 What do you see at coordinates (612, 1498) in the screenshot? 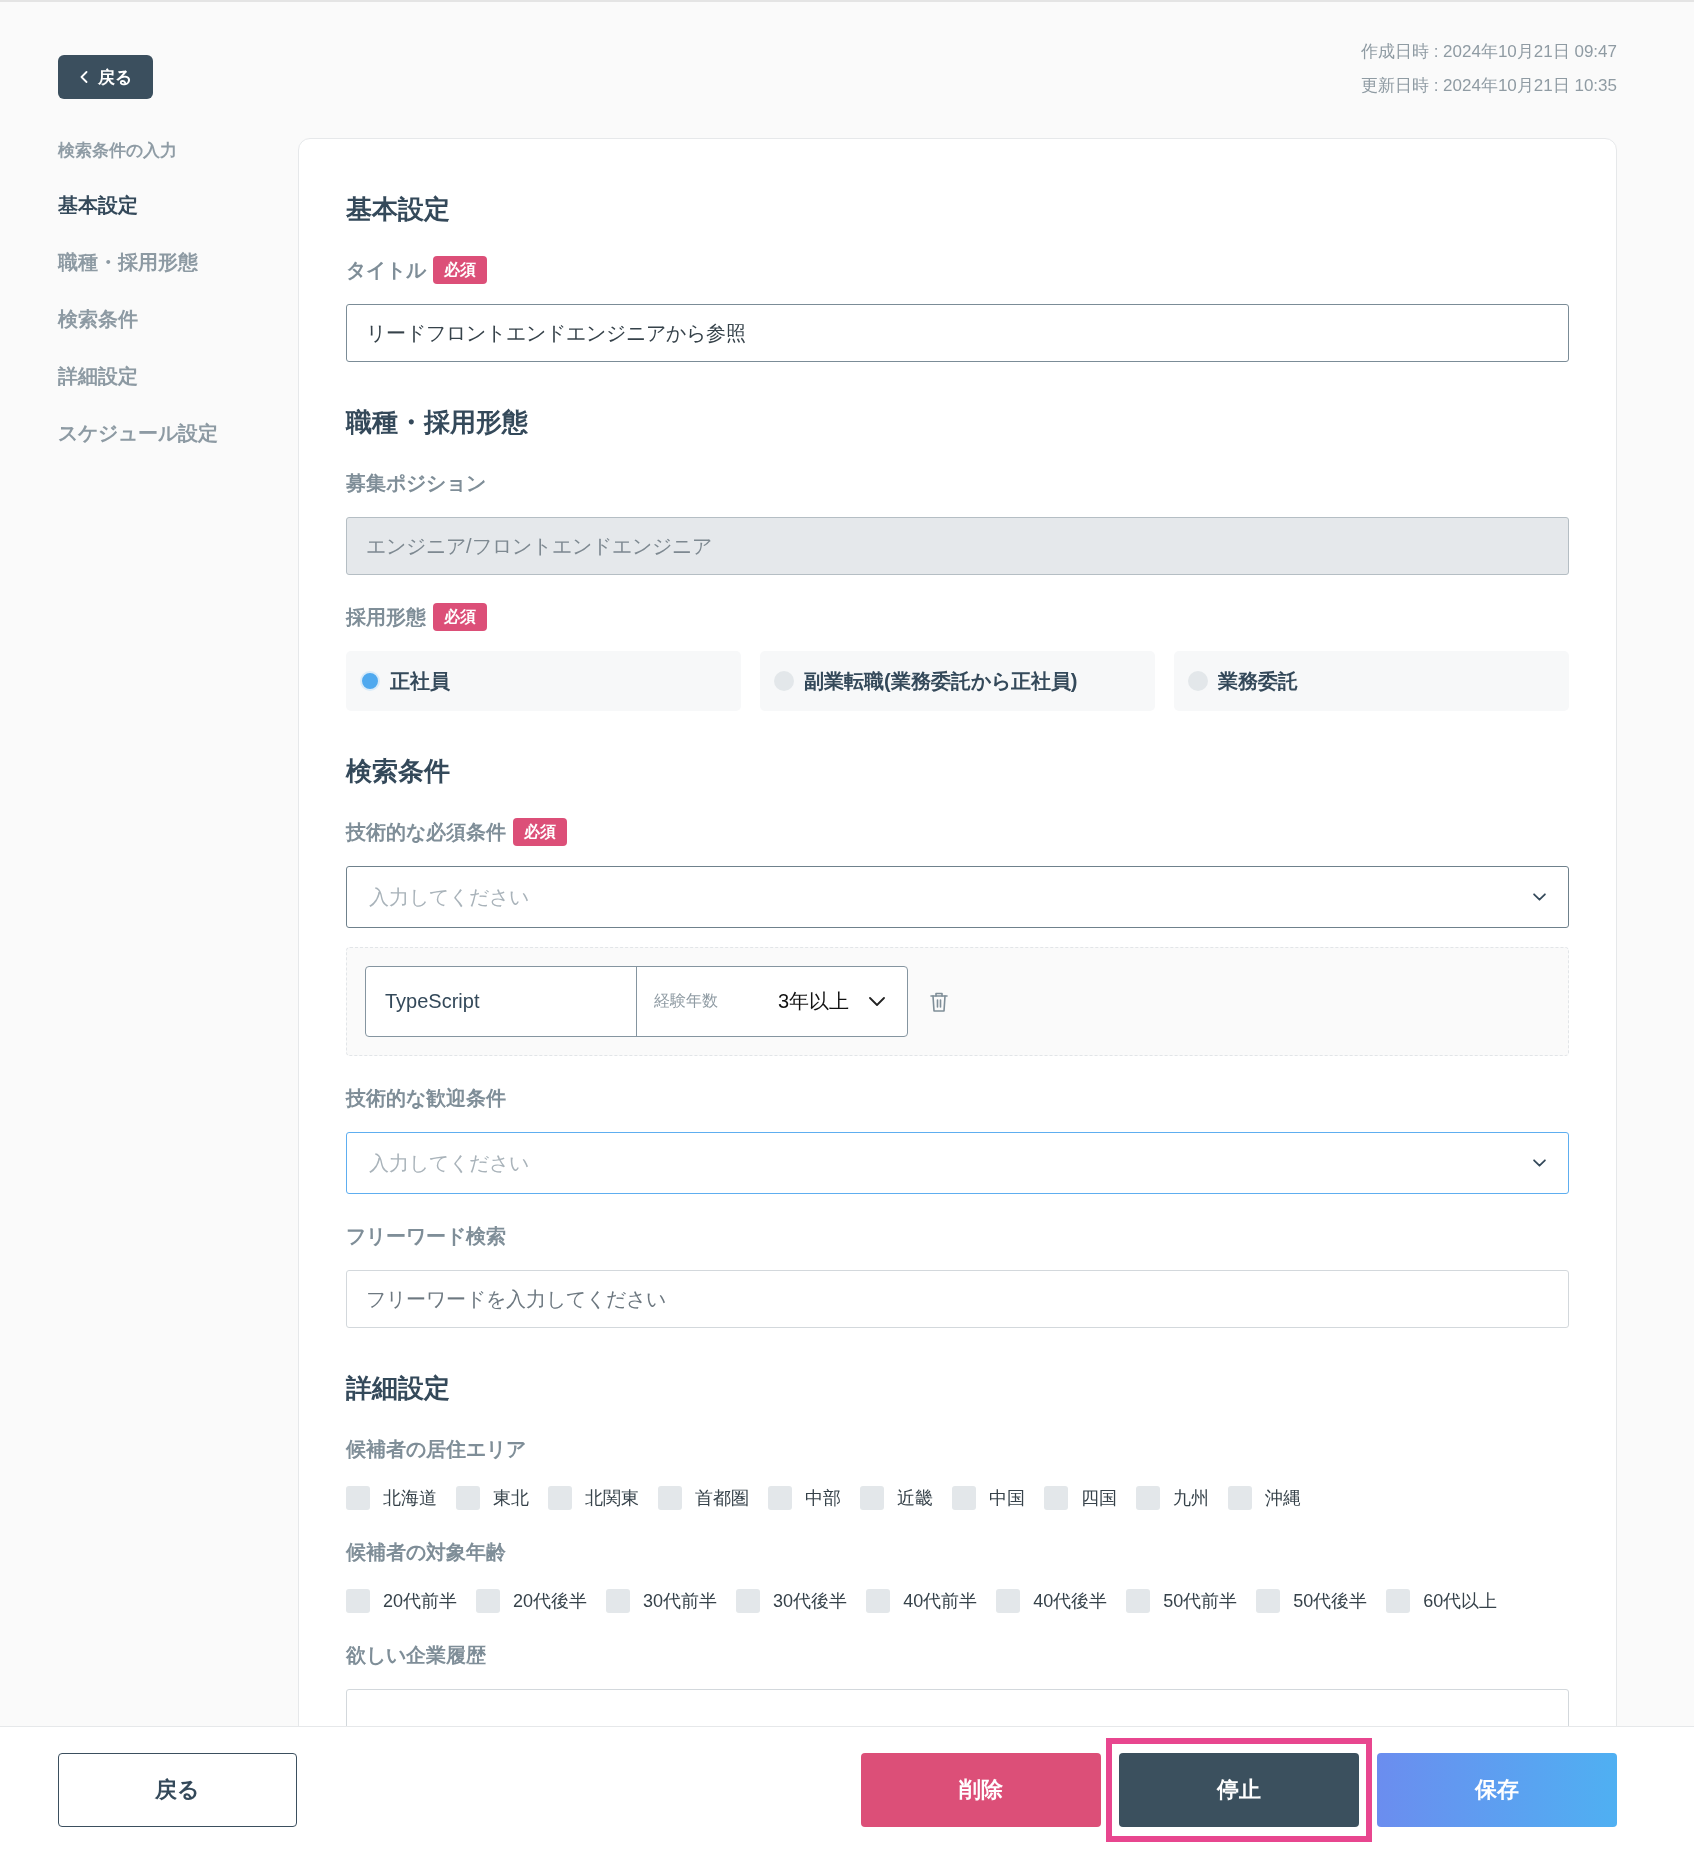
I see `checkbox-label: 北関東` at bounding box center [612, 1498].